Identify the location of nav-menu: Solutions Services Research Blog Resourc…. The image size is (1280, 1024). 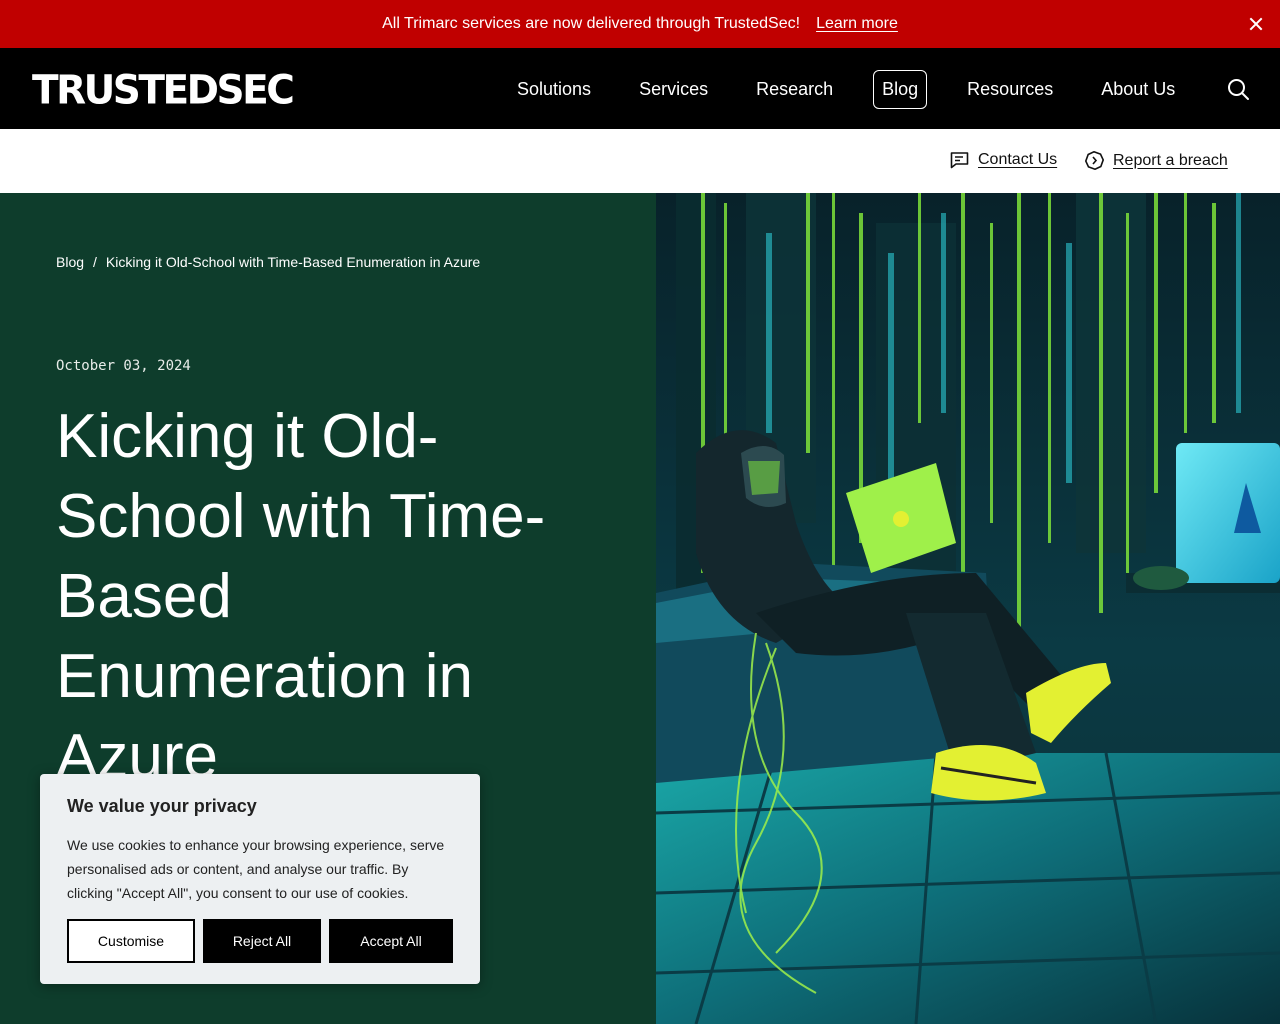
(846, 89).